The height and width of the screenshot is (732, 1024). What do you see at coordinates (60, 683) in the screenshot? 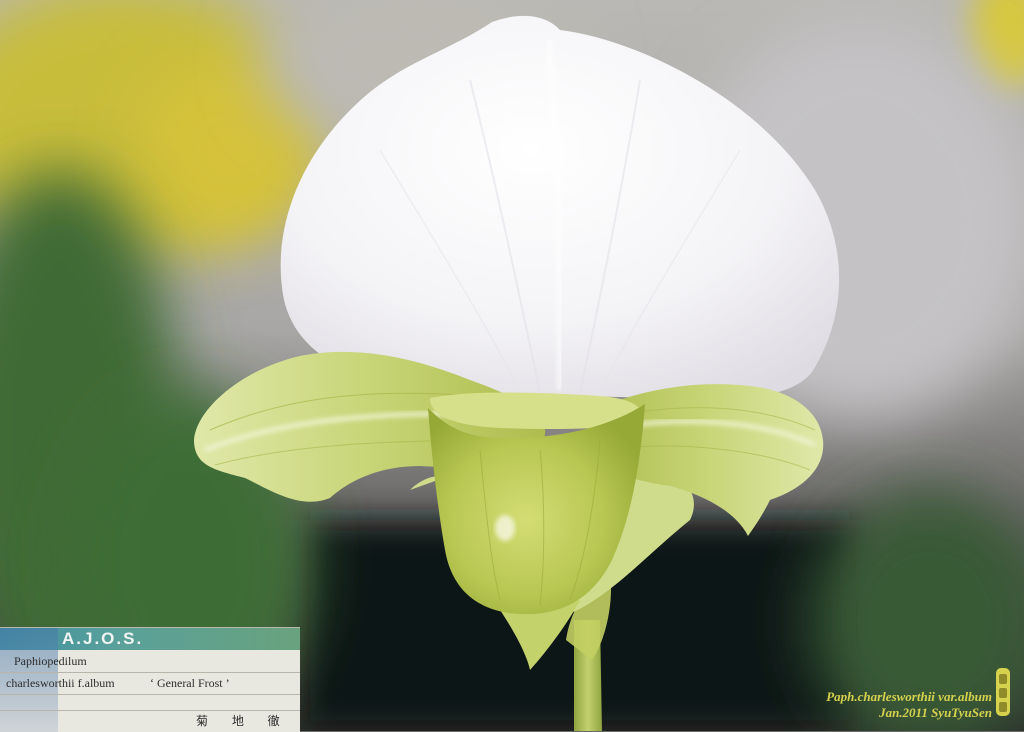
I see `tag-species: charlesworthii f.album` at bounding box center [60, 683].